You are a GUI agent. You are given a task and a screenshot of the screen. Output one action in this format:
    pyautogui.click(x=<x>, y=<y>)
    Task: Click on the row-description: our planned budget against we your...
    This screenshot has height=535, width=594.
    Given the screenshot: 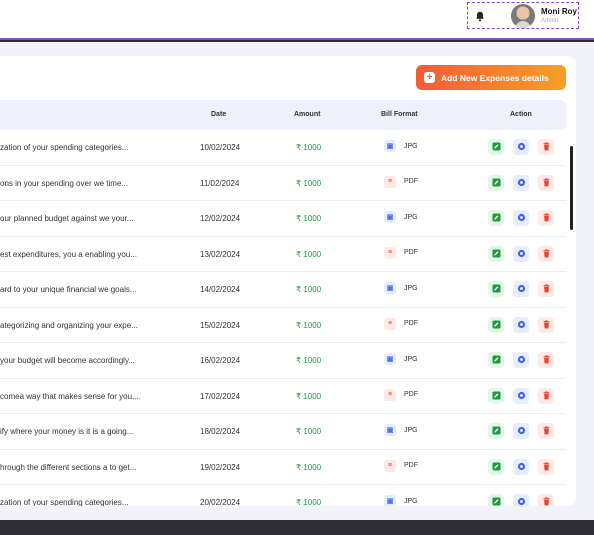 What is the action you would take?
    pyautogui.click(x=67, y=218)
    